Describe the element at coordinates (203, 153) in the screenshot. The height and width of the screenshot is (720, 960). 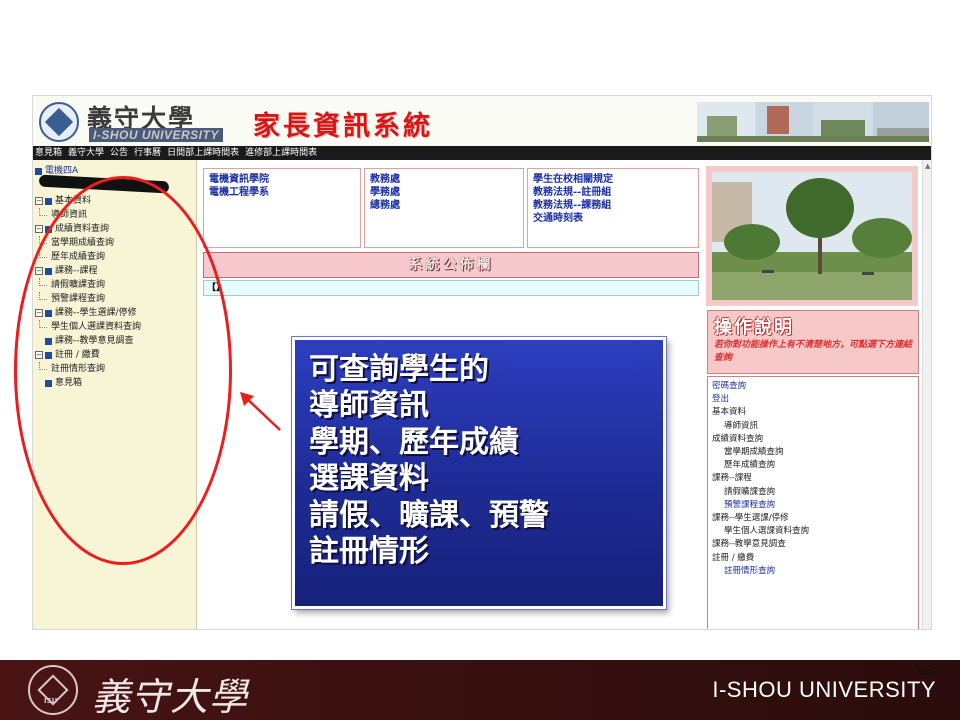
I see `menu-item-day-timetable: 日間部上課時間表` at that location.